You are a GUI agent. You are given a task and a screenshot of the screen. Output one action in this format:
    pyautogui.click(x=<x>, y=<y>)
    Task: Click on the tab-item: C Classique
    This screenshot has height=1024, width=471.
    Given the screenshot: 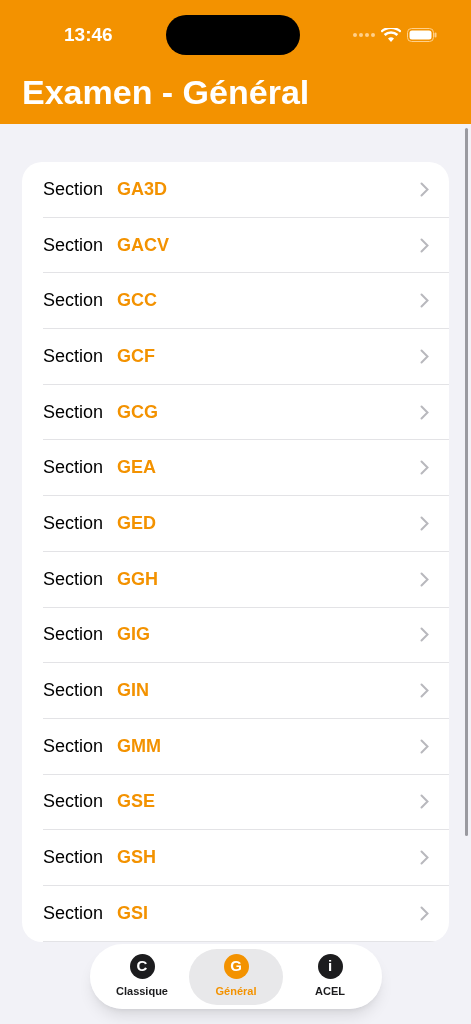 What is the action you would take?
    pyautogui.click(x=142, y=976)
    